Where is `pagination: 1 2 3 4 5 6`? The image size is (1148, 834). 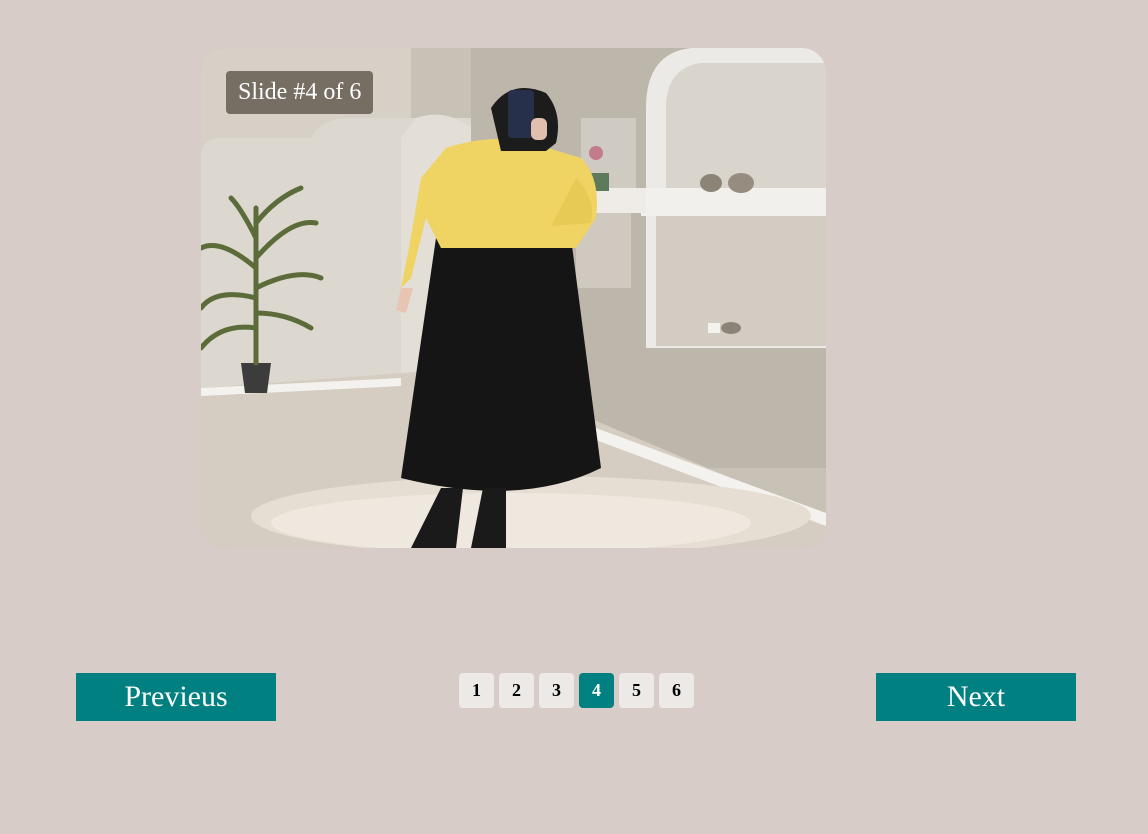
pagination: 1 2 3 4 5 6 is located at coordinates (576, 690).